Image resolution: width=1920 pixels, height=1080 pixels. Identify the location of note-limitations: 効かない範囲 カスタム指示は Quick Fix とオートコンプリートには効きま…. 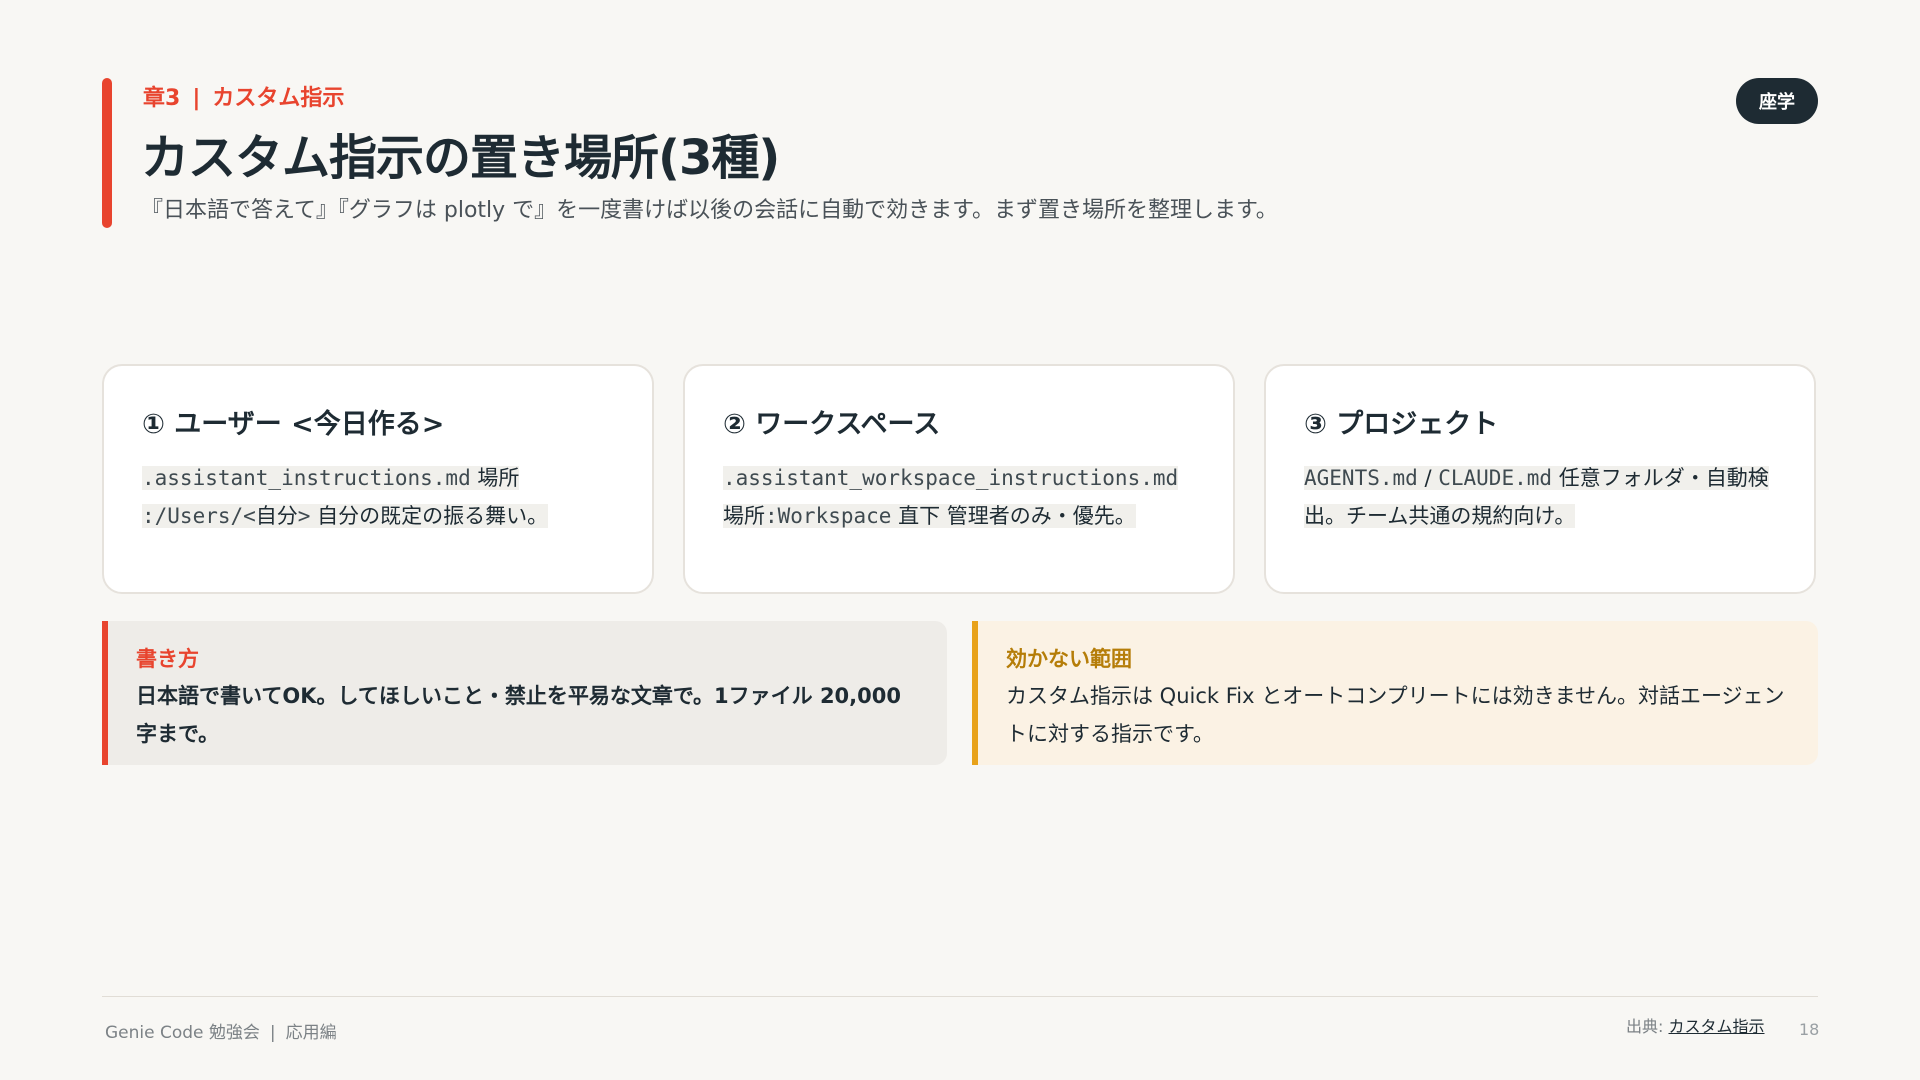
(1395, 693).